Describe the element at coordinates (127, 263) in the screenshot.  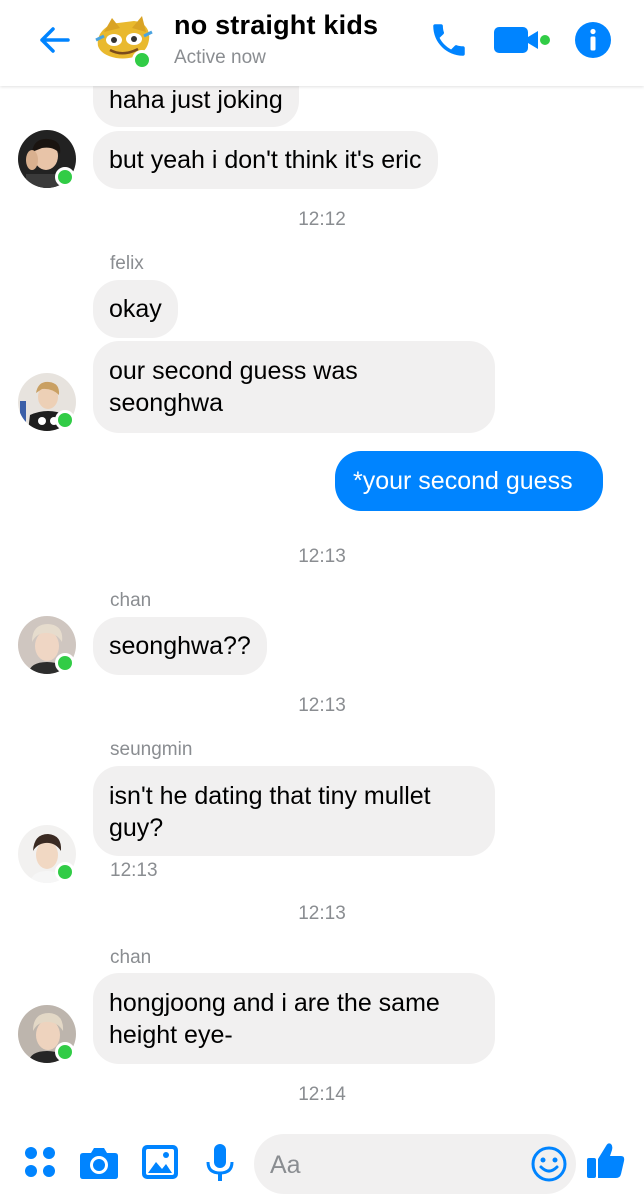
I see `sender-name: felix` at that location.